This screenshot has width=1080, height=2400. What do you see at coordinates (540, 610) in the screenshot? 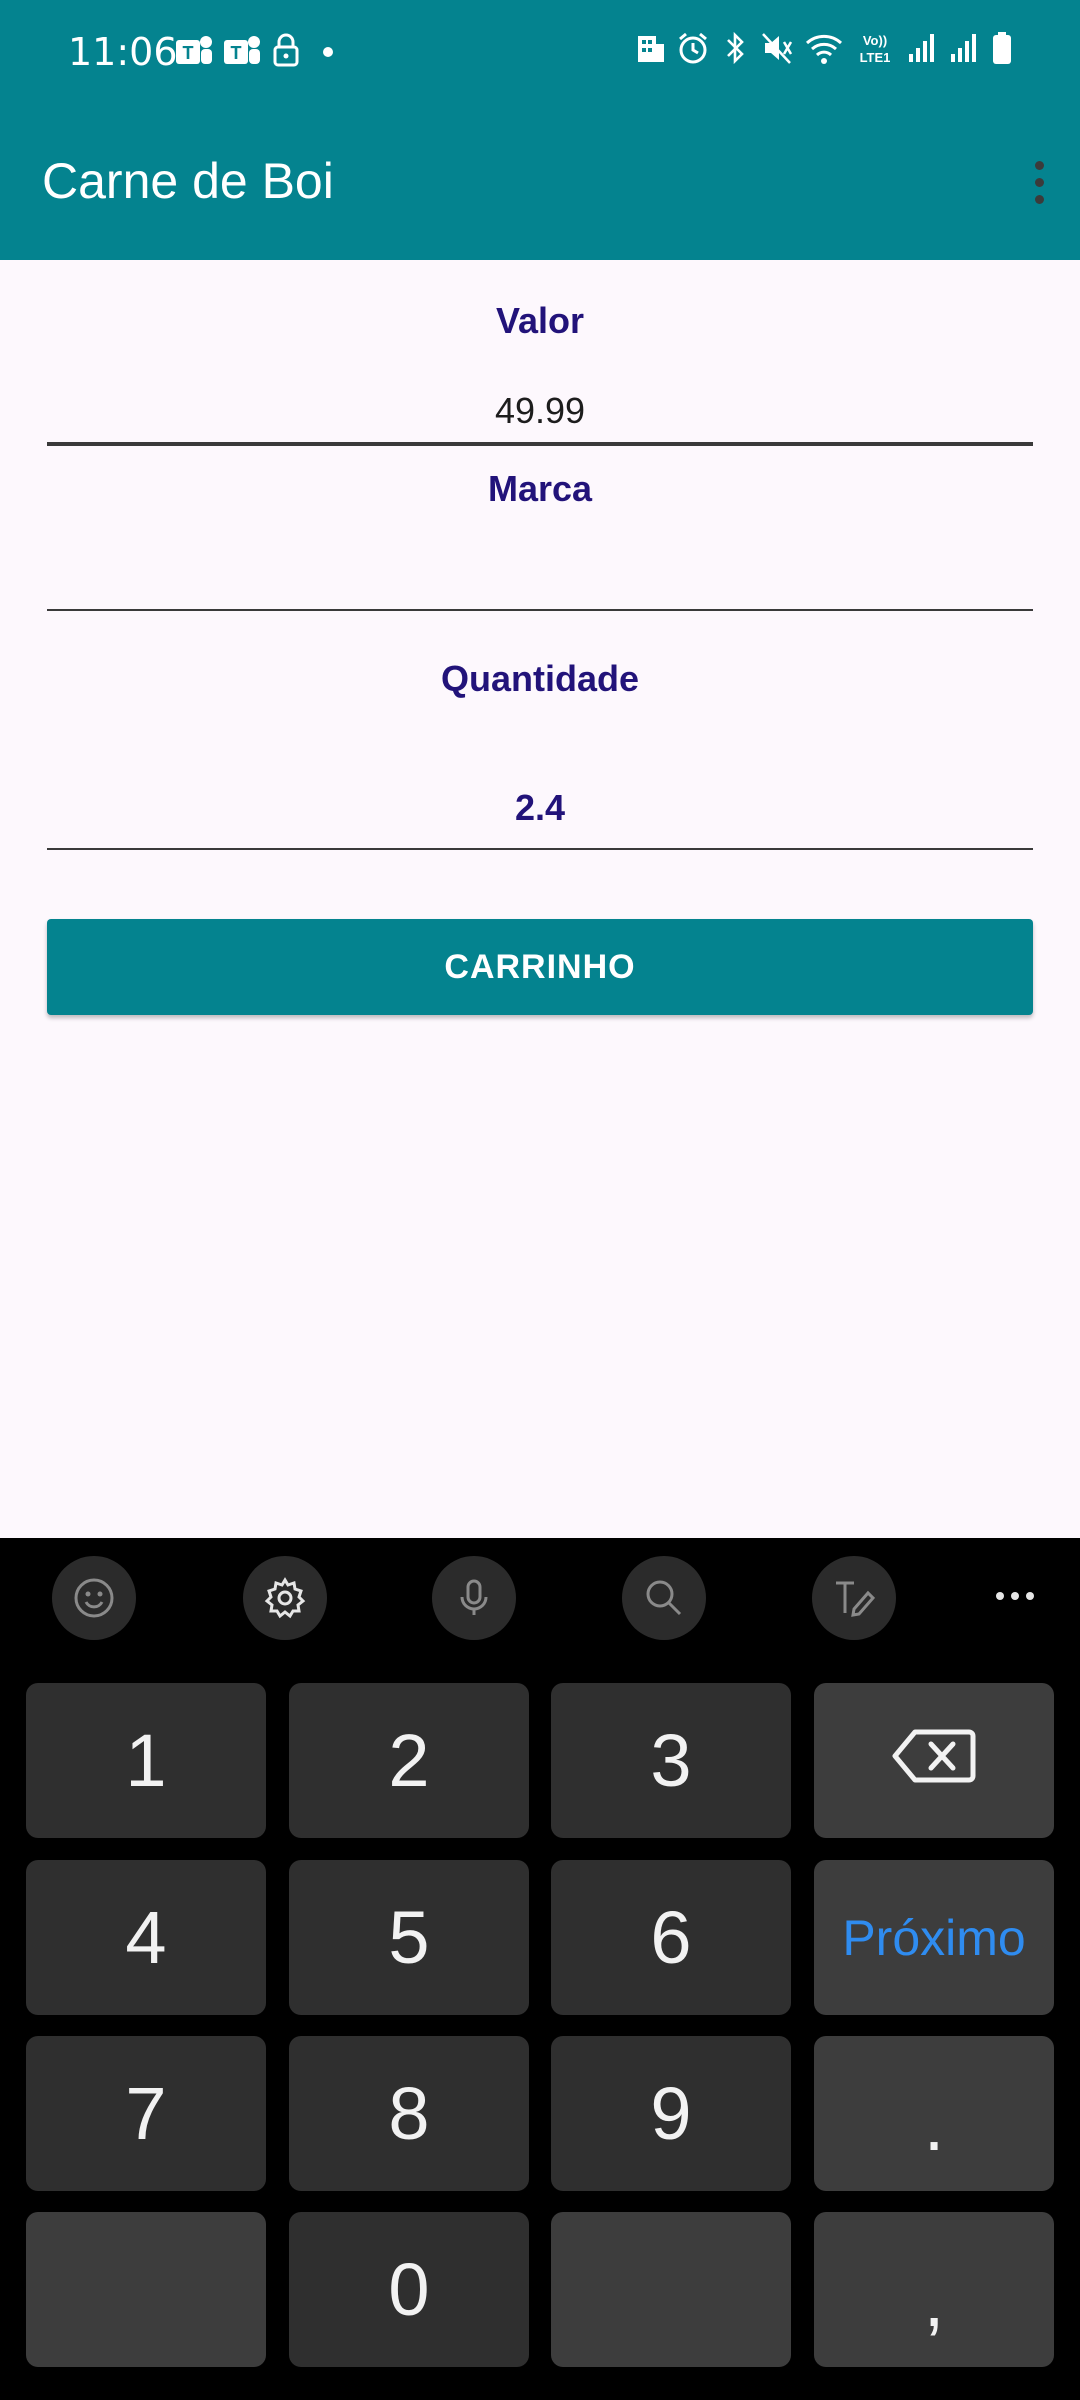
I see `marca-underline` at bounding box center [540, 610].